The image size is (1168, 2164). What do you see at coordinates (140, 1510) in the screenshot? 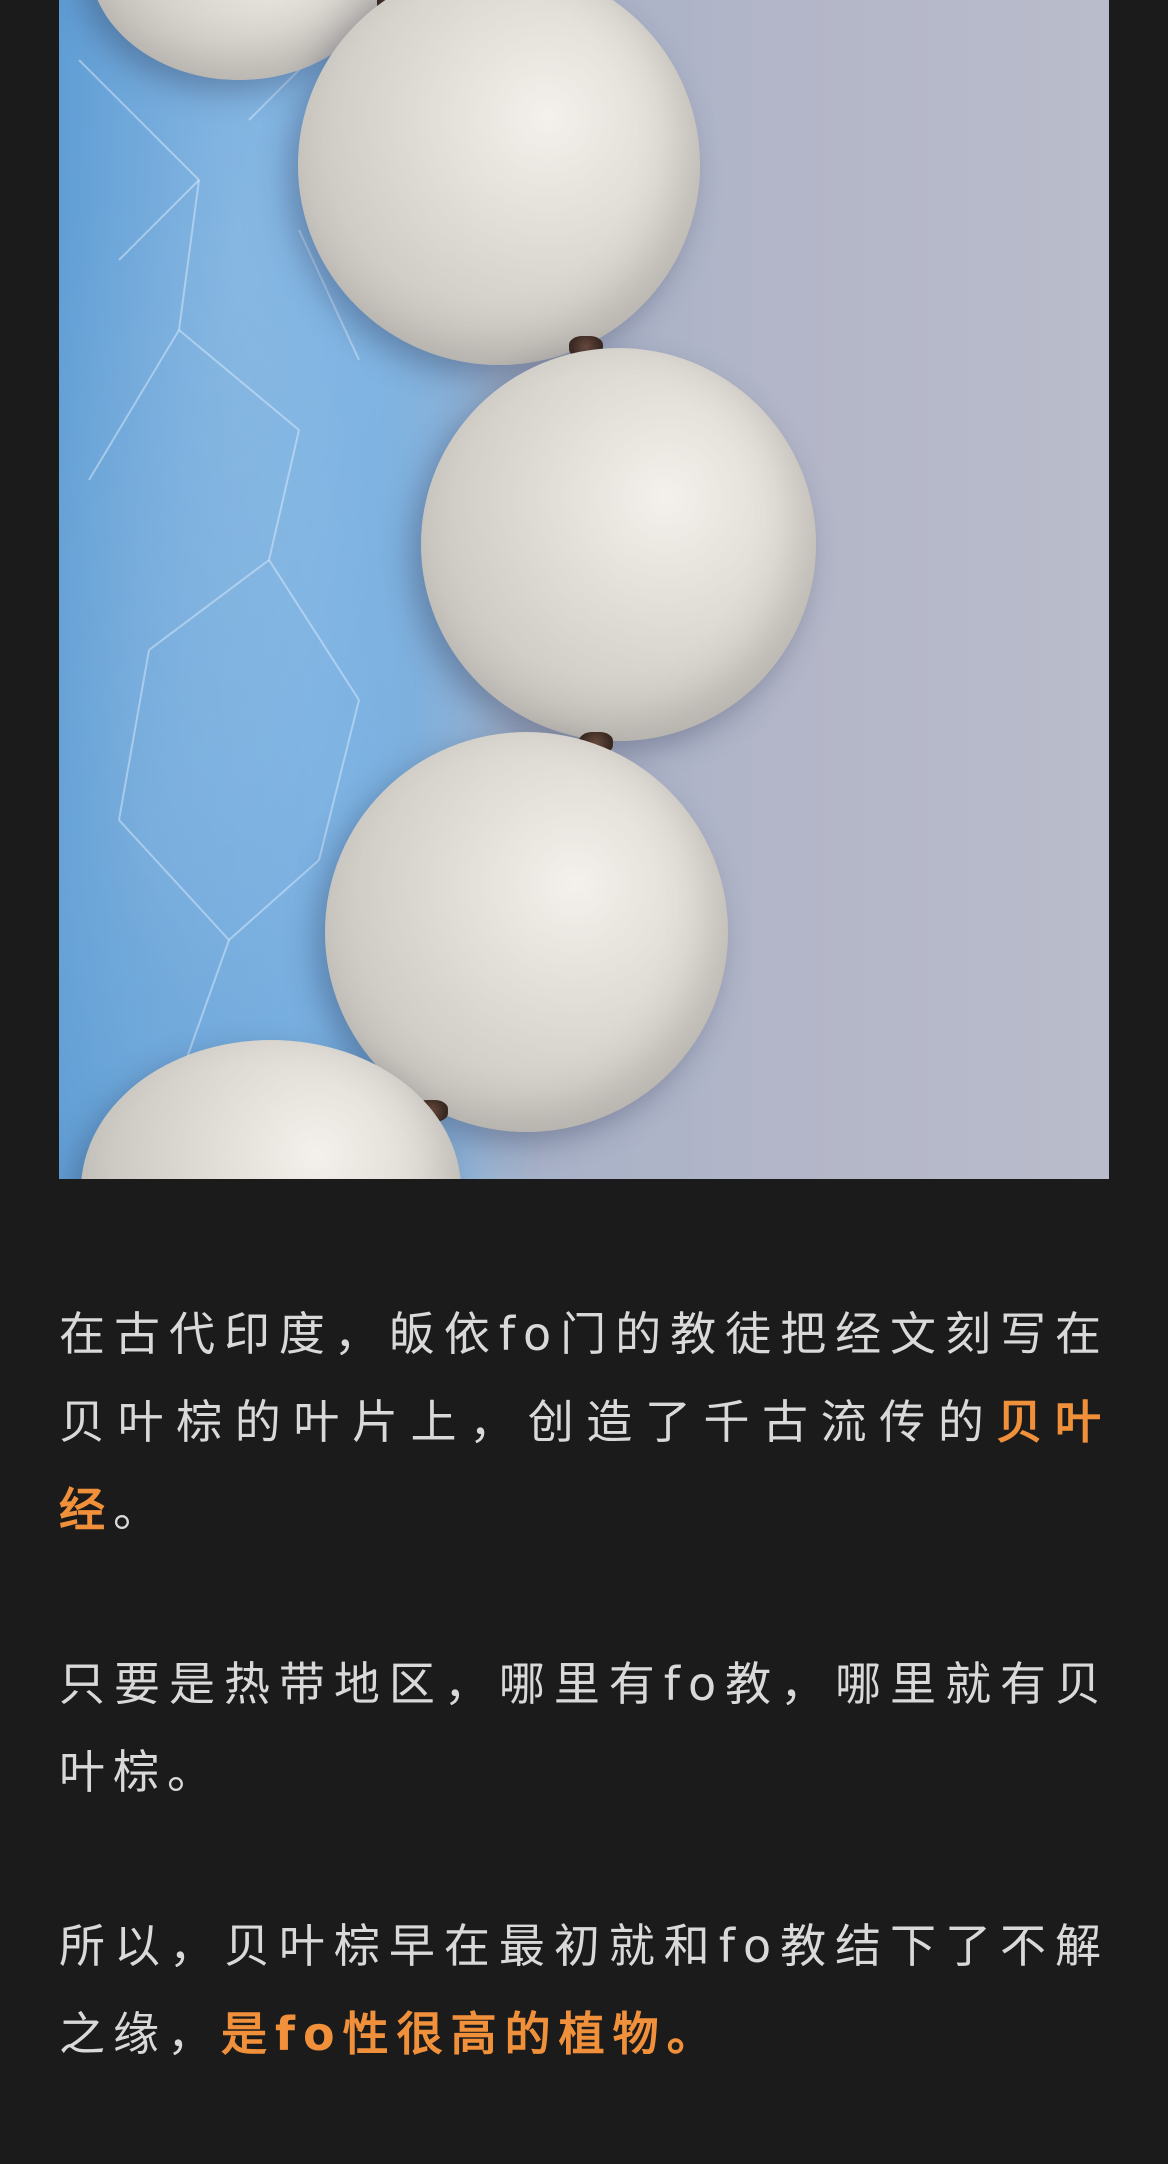
I see `paragraph-text: 。` at bounding box center [140, 1510].